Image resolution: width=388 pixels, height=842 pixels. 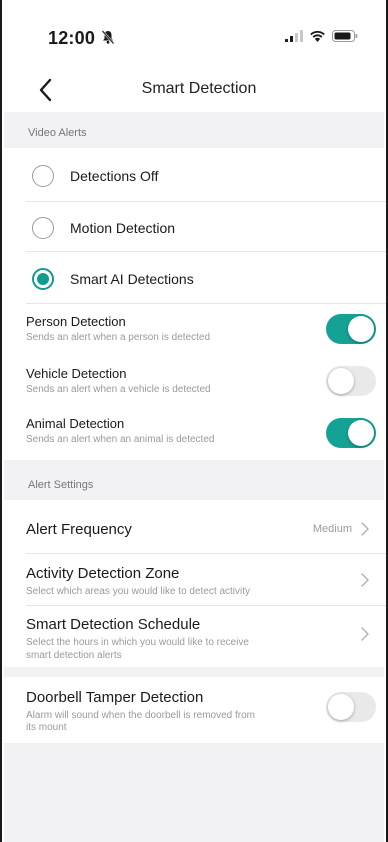 What do you see at coordinates (114, 176) in the screenshot?
I see `option-label: Detections Off` at bounding box center [114, 176].